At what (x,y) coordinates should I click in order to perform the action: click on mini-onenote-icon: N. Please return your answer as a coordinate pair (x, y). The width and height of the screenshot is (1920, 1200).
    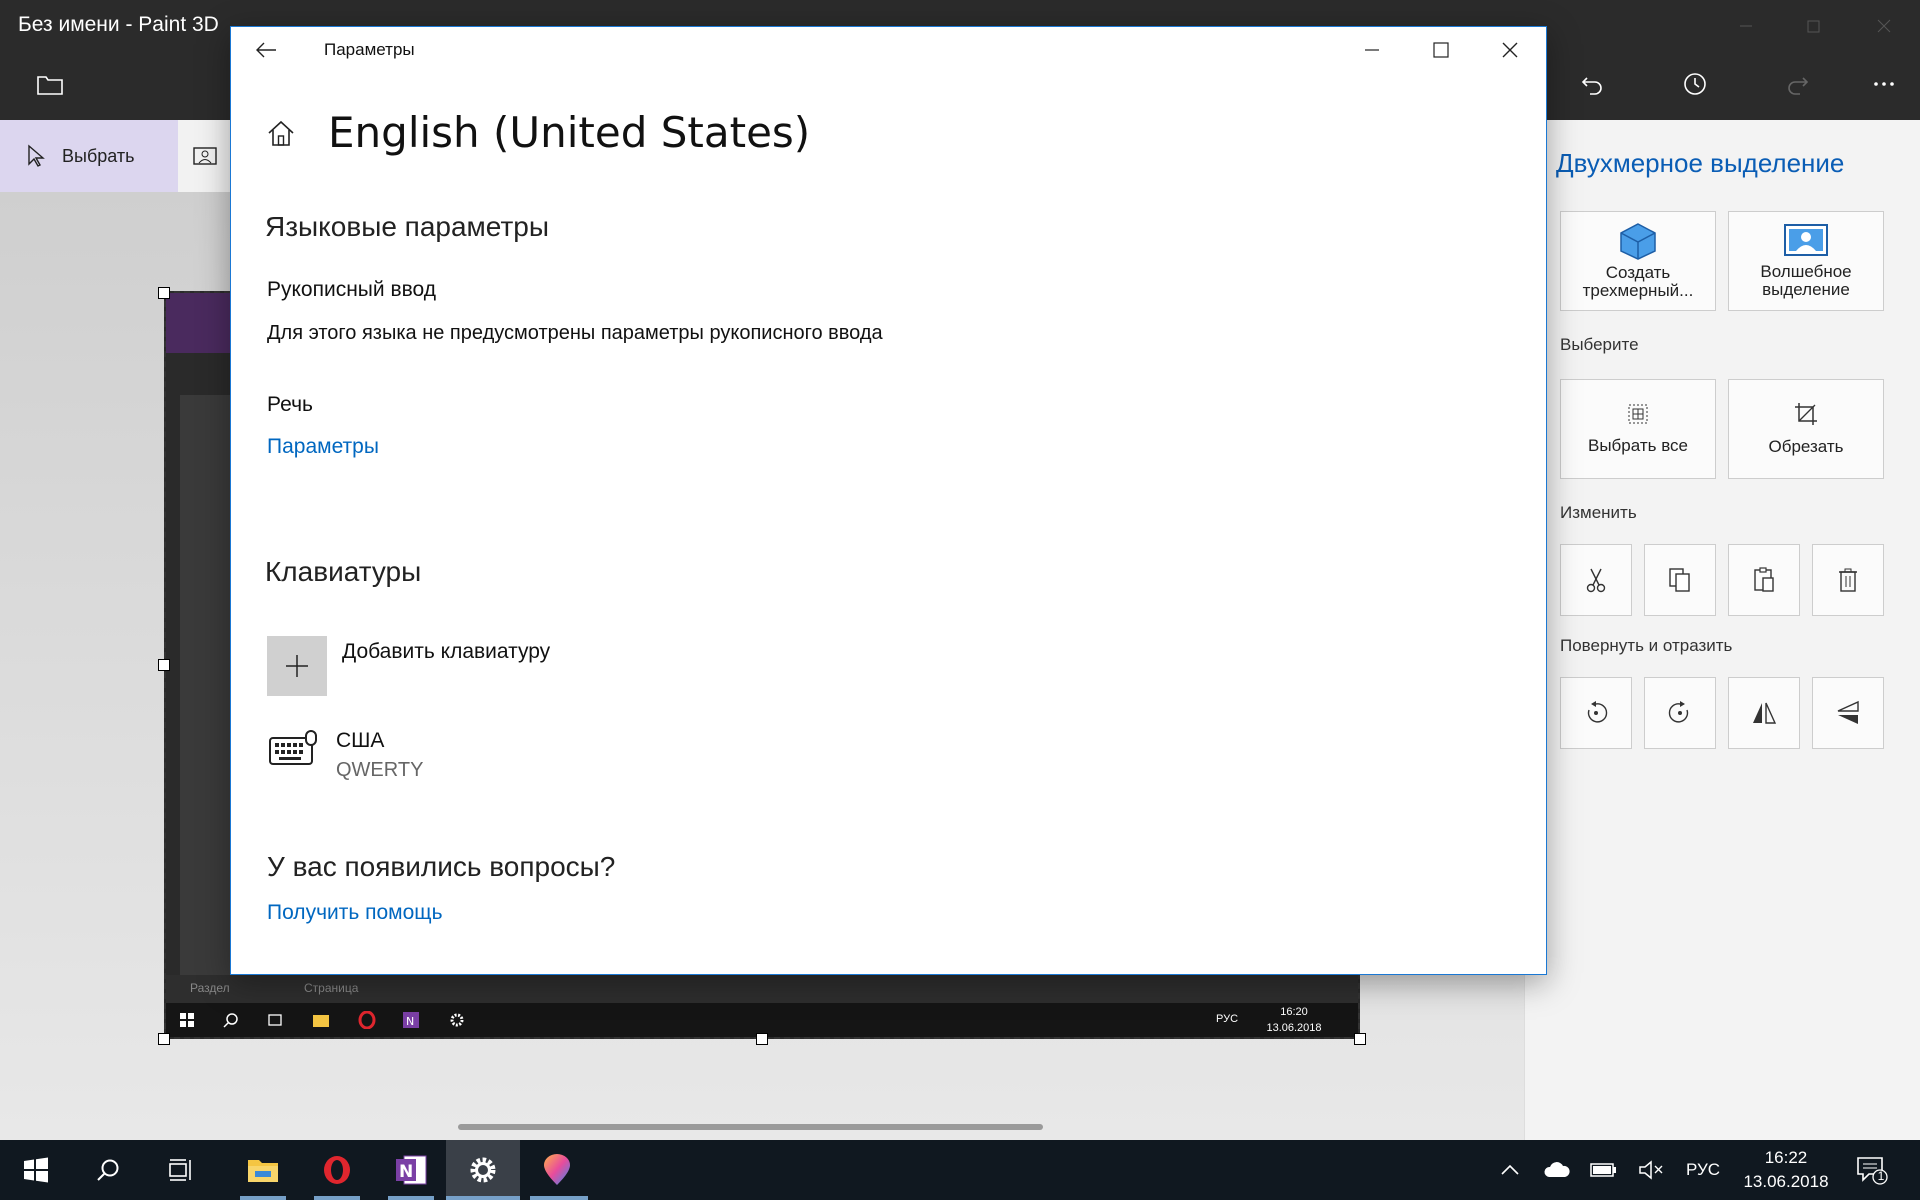
    Looking at the image, I should click on (411, 1020).